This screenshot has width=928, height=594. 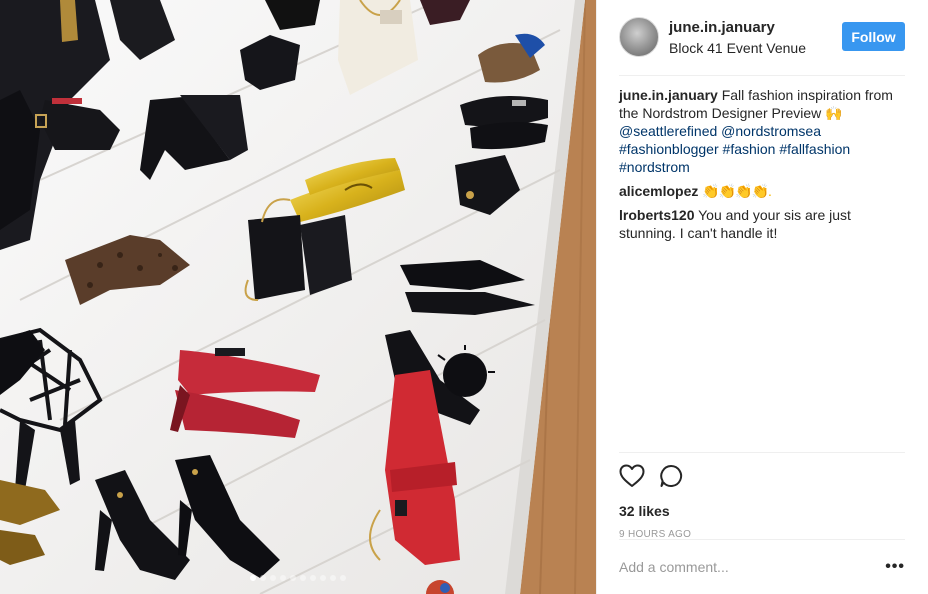 I want to click on comment-icon, so click(x=671, y=476).